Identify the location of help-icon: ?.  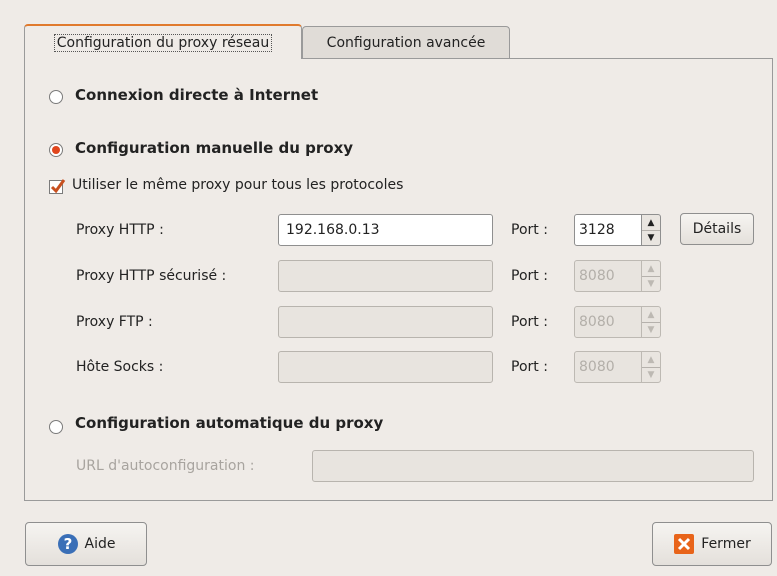
(67, 544).